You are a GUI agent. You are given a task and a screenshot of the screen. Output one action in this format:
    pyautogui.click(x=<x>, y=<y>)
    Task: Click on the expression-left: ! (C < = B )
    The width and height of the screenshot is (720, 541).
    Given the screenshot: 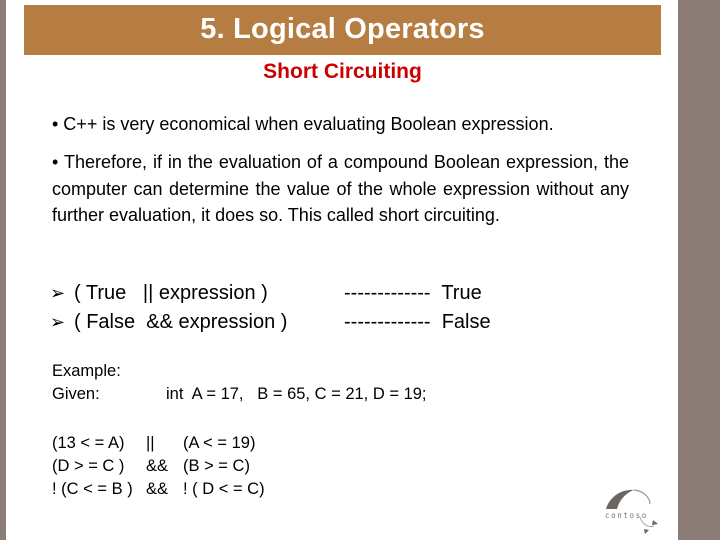 What is the action you would take?
    pyautogui.click(x=92, y=489)
    